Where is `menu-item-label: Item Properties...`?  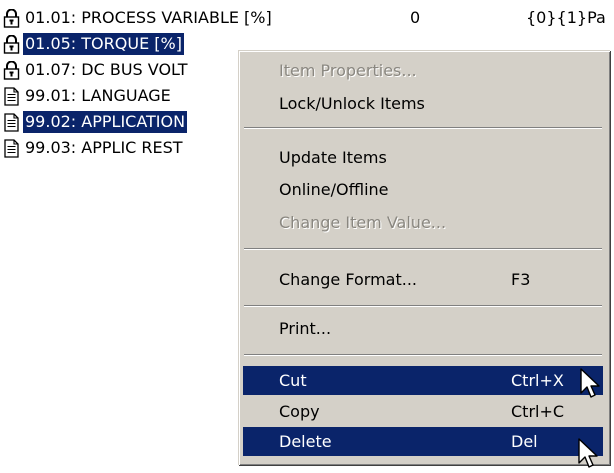 menu-item-label: Item Properties... is located at coordinates (348, 70).